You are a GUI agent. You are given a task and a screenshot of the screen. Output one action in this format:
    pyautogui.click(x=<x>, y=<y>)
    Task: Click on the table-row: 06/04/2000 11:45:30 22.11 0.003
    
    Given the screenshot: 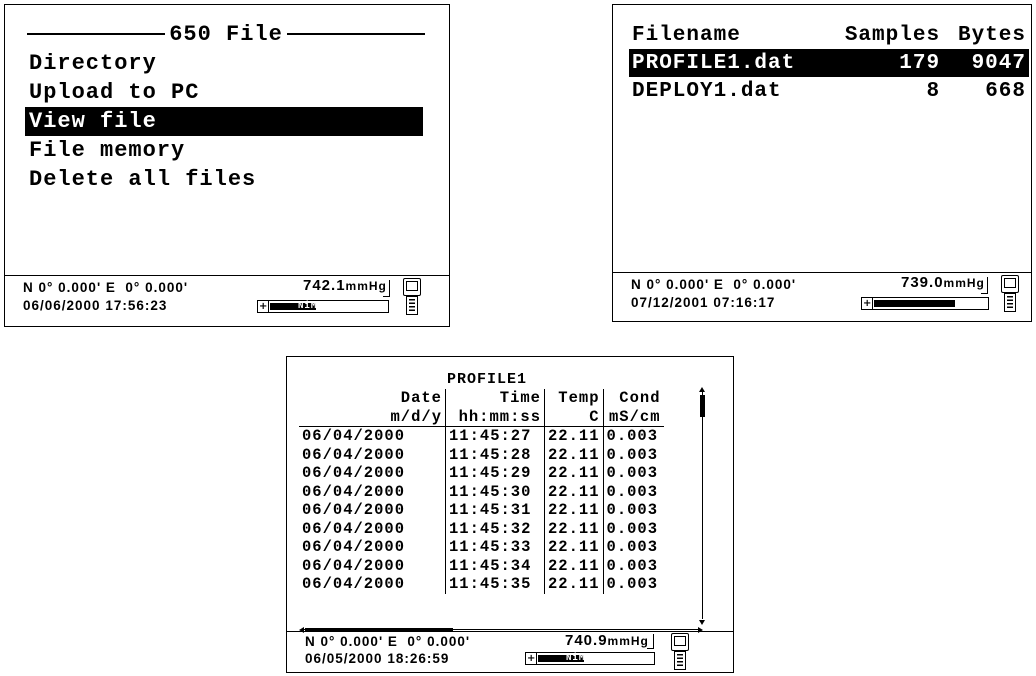 What is the action you would take?
    pyautogui.click(x=481, y=491)
    